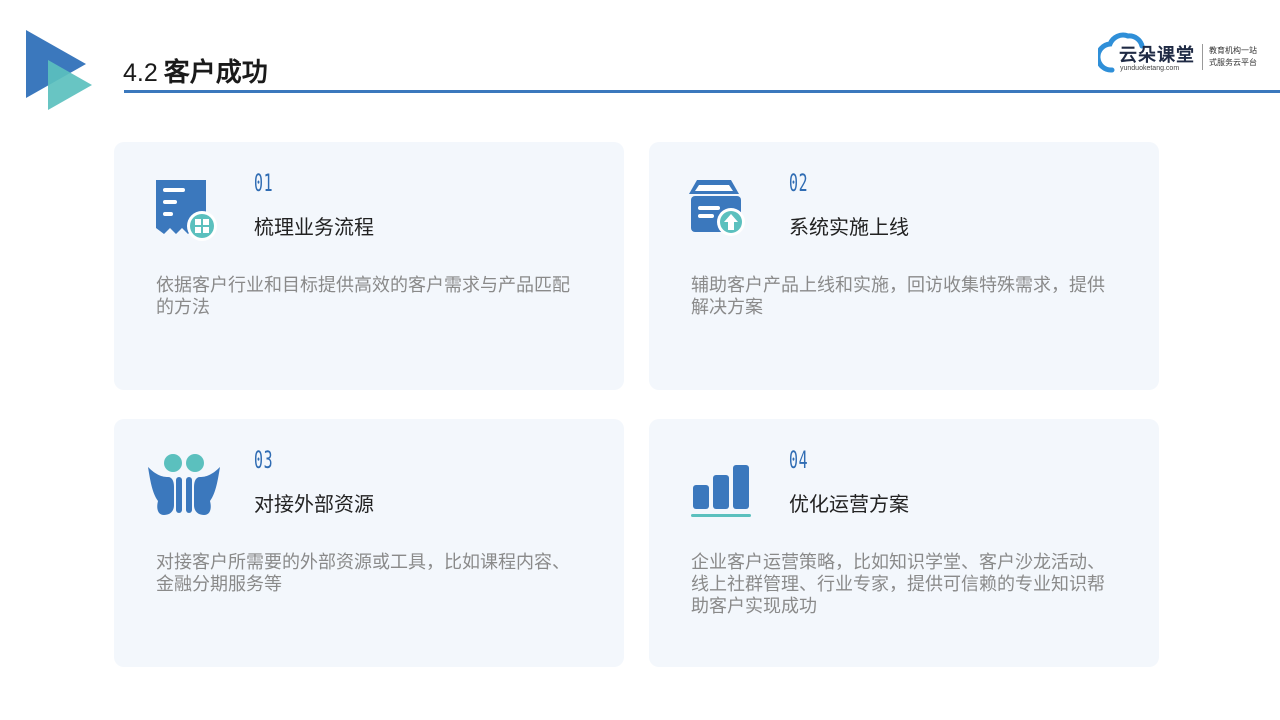 Image resolution: width=1280 pixels, height=720 pixels. I want to click on card-number: 04, so click(799, 460).